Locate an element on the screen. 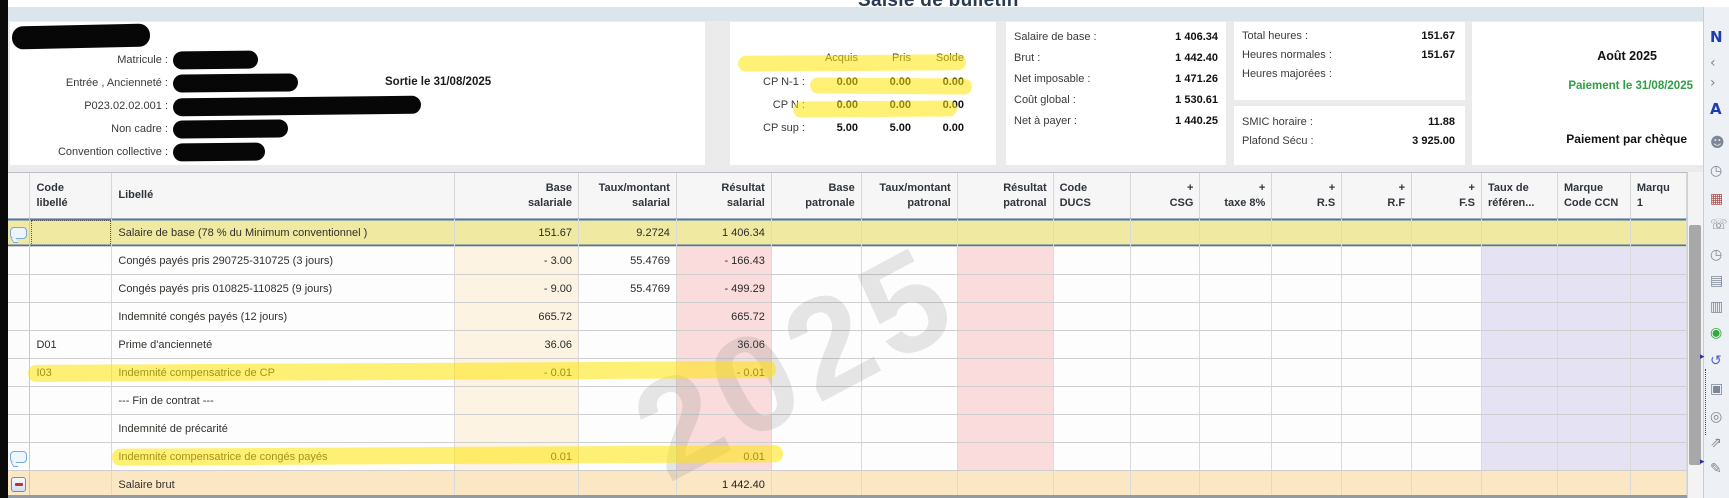 This screenshot has width=1729, height=498. vertical-scrollbar-thumb is located at coordinates (1695, 345).